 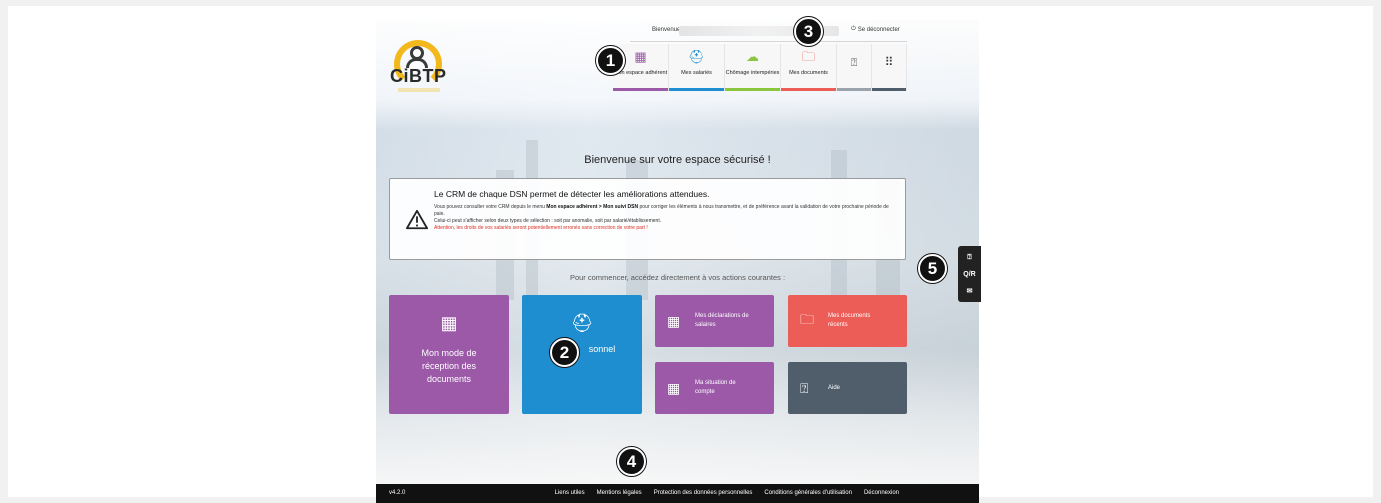 What do you see at coordinates (847, 388) in the screenshot?
I see `tile-aide: ⍰ Aide` at bounding box center [847, 388].